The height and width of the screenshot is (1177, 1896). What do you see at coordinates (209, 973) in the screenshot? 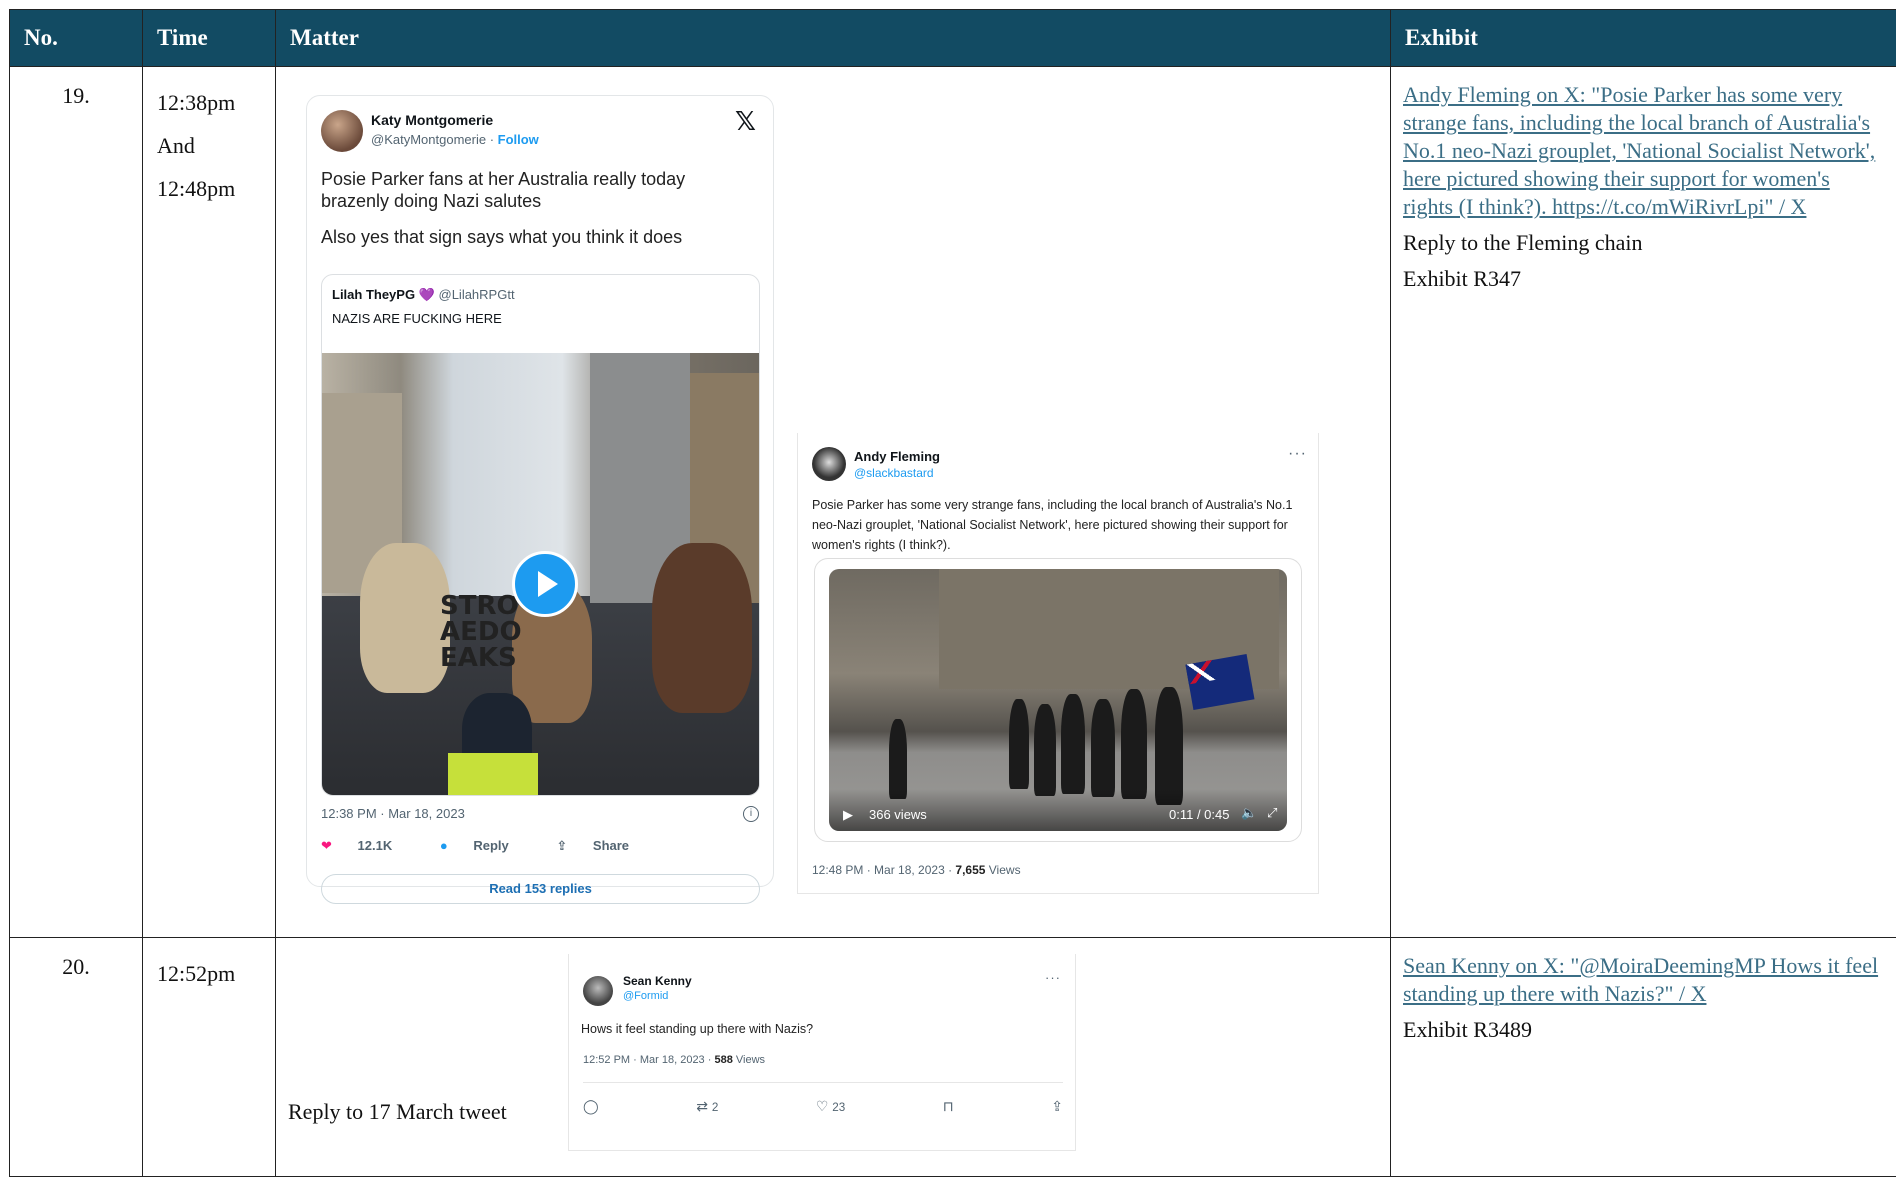
I see `time-line: 12:52pm` at bounding box center [209, 973].